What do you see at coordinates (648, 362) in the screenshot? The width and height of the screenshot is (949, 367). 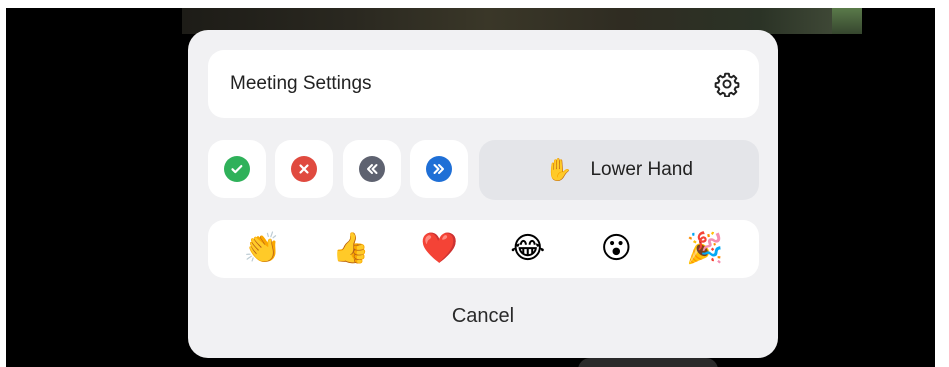 I see `bottom-control-pill` at bounding box center [648, 362].